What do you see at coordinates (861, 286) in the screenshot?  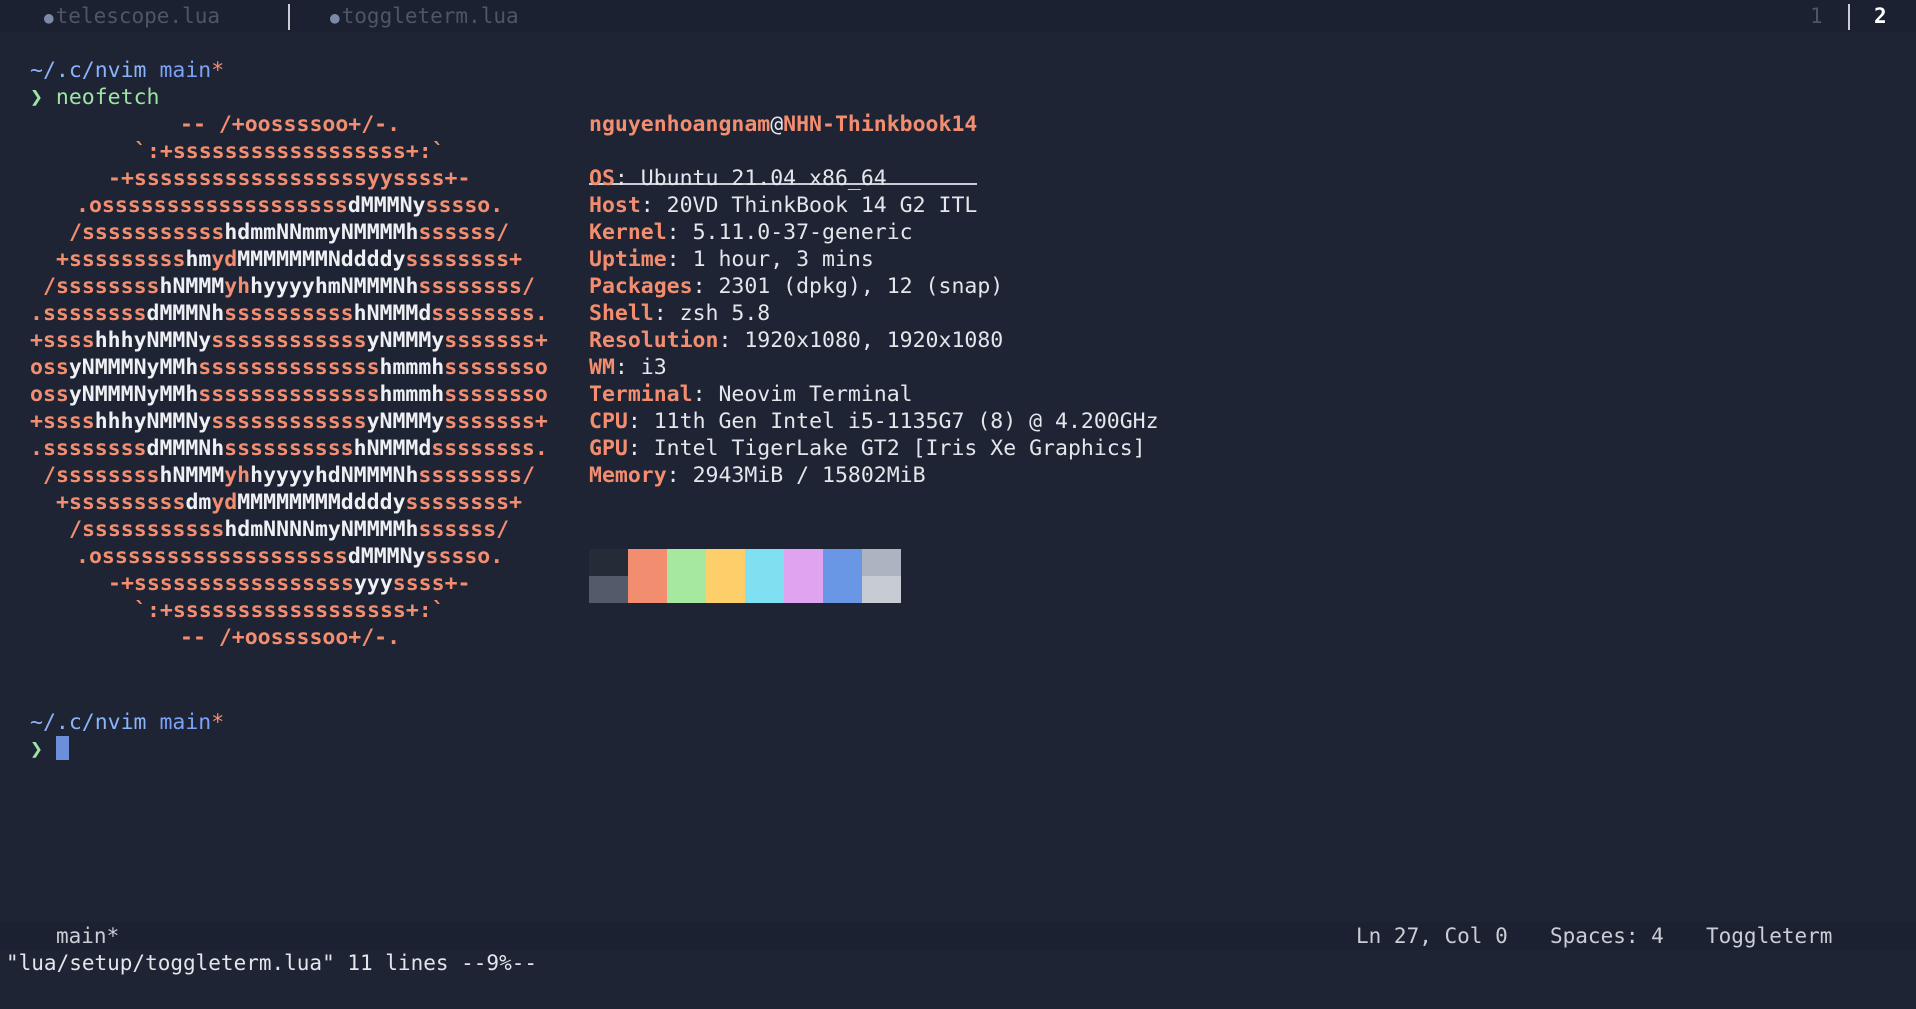 I see `info-value: 2301 (dpkg), 12 (snap)` at bounding box center [861, 286].